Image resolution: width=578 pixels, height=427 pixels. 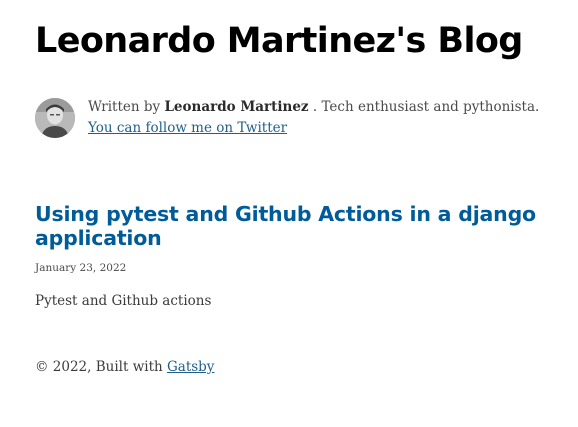 What do you see at coordinates (101, 367) in the screenshot?
I see `footer-text: © 2022, Built with` at bounding box center [101, 367].